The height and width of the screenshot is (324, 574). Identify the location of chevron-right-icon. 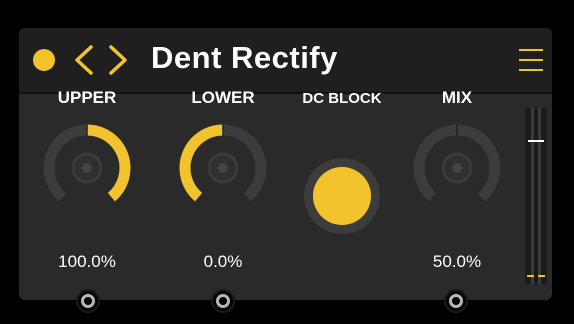
(118, 60).